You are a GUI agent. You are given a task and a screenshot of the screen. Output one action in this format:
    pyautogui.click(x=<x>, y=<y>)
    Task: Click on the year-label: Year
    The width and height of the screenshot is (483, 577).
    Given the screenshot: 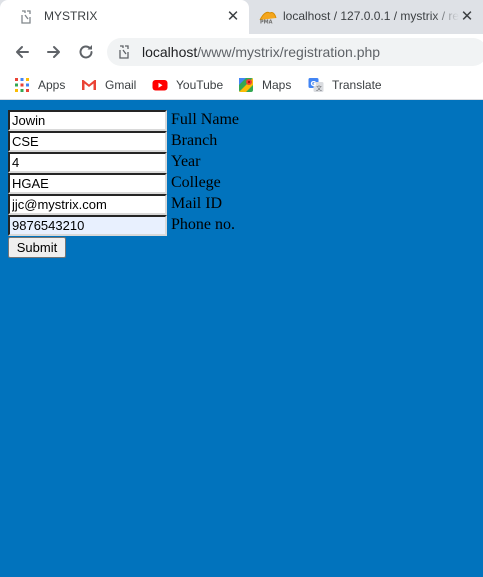 What is the action you would take?
    pyautogui.click(x=186, y=161)
    